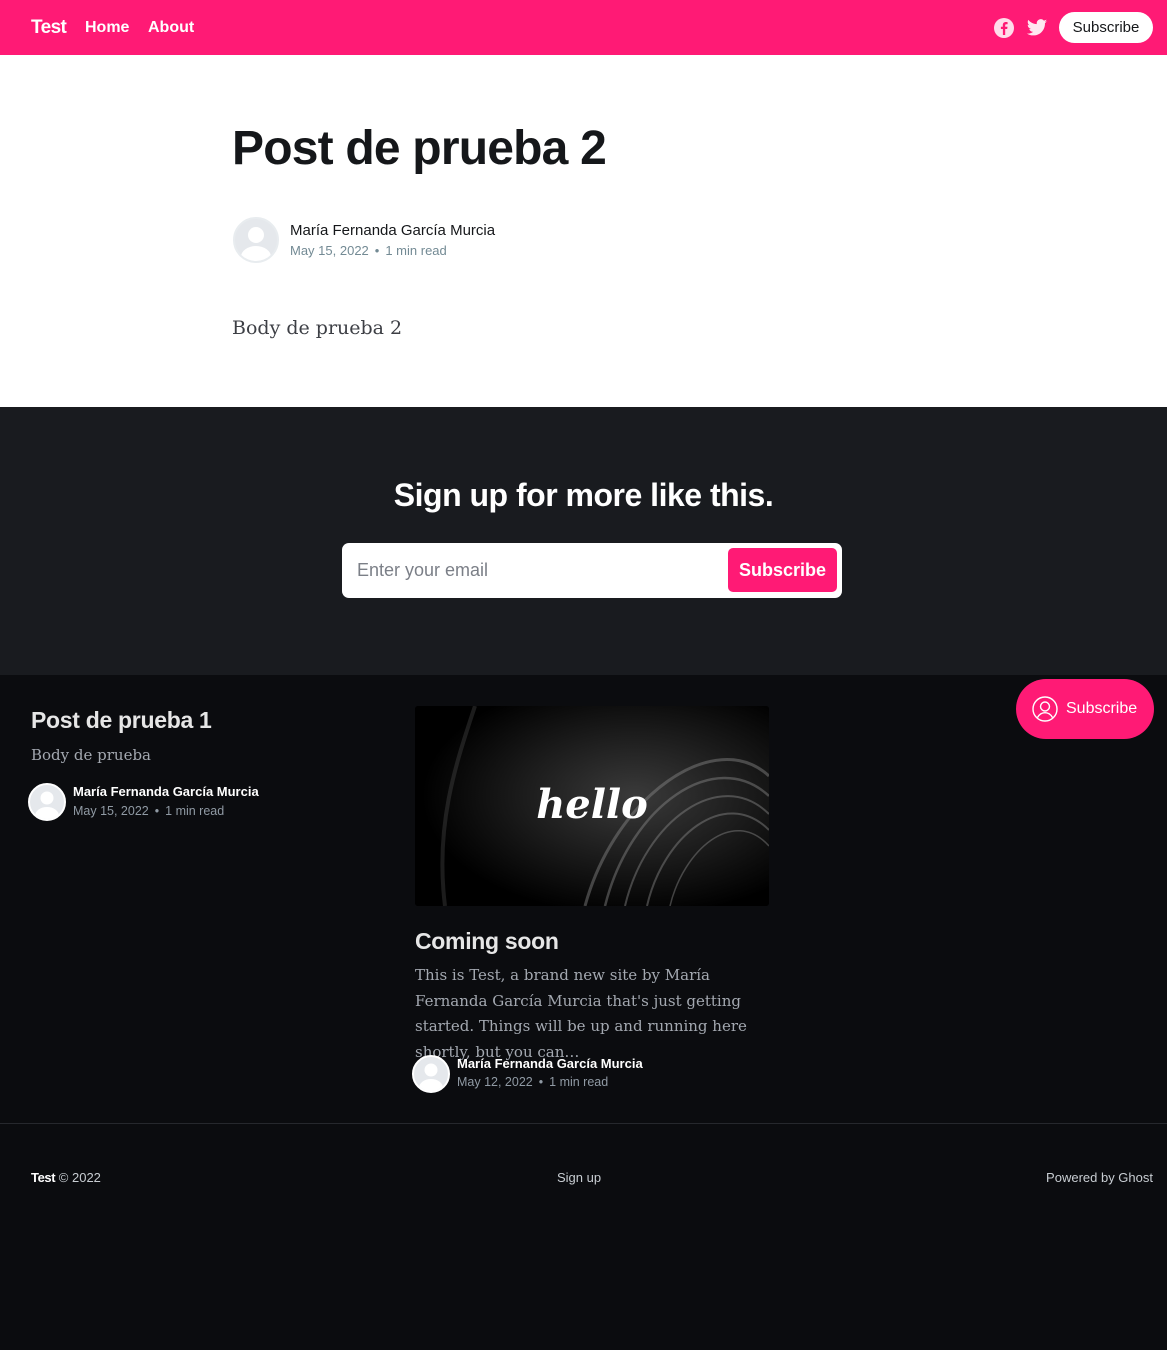  What do you see at coordinates (121, 720) in the screenshot?
I see `post-card-title: Post de prueba 1` at bounding box center [121, 720].